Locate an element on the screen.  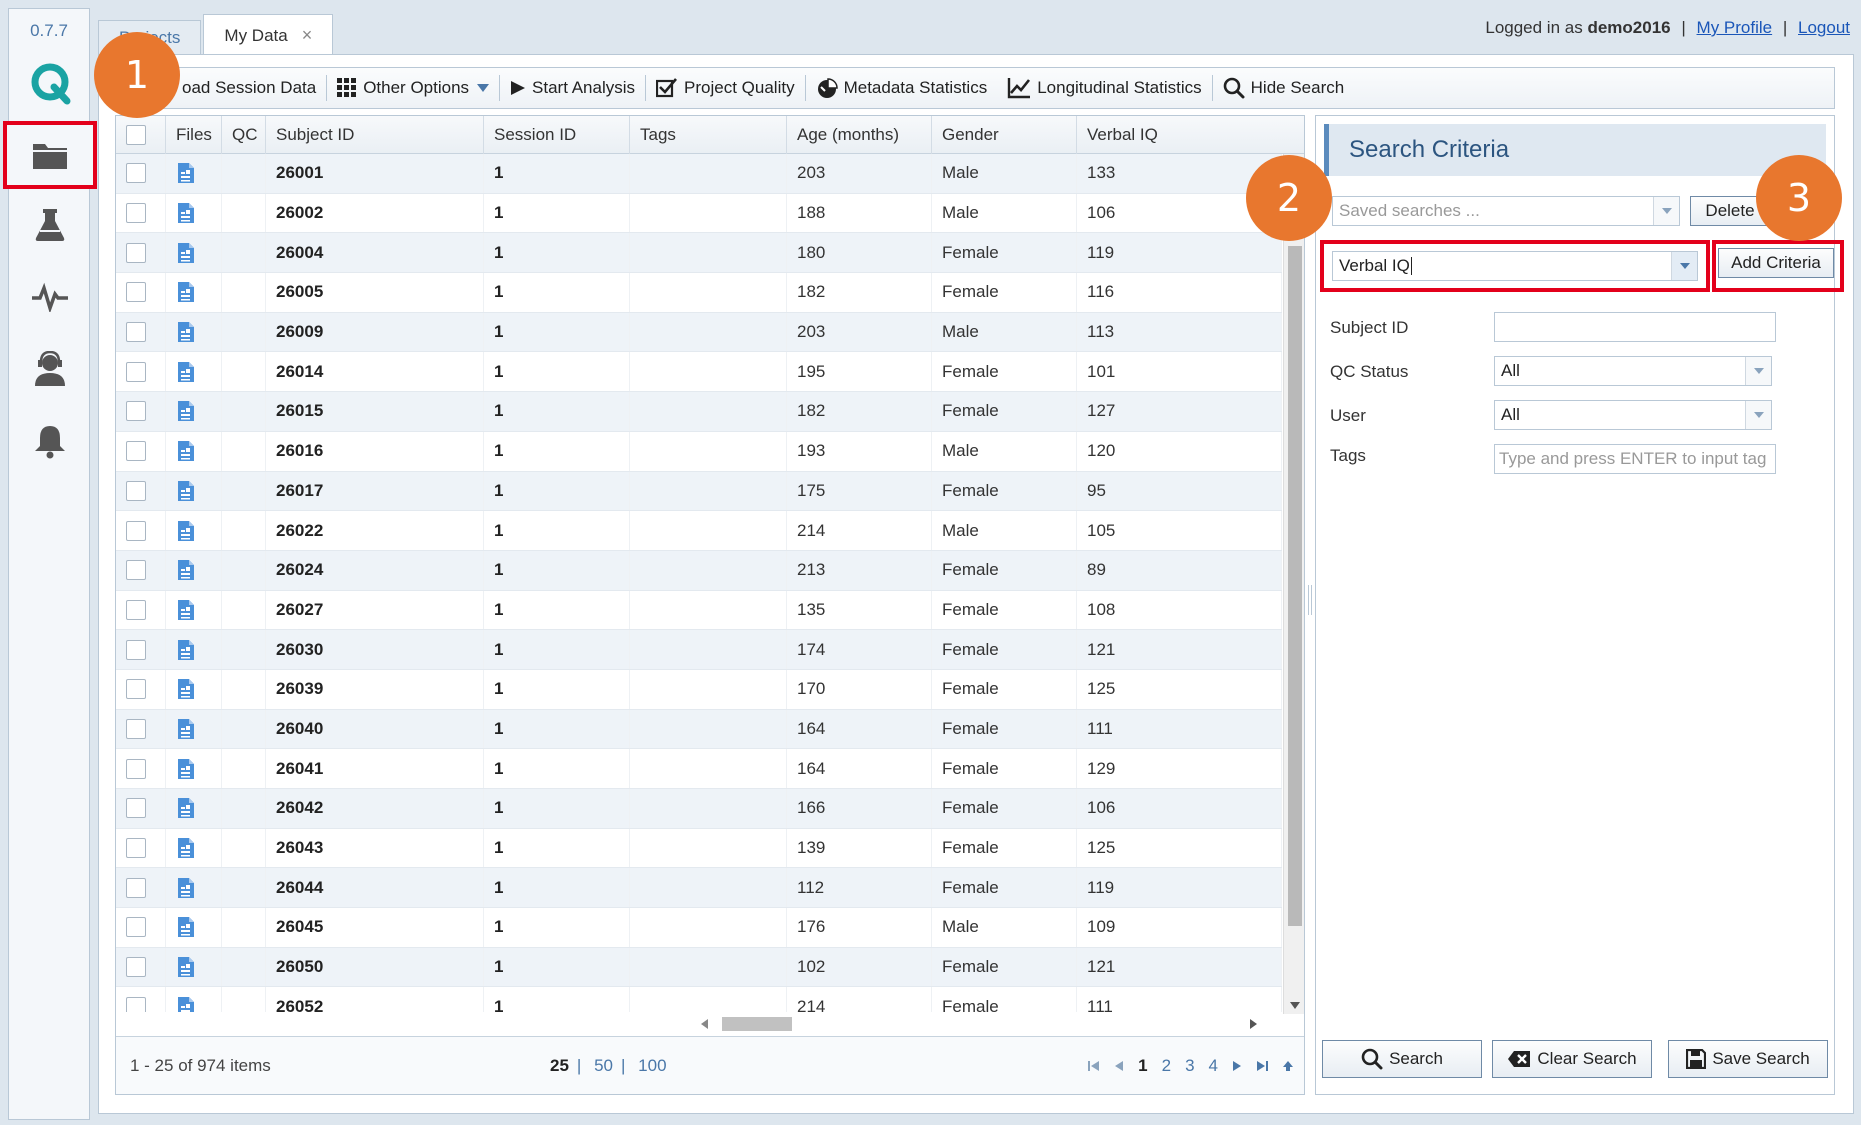
scroll-top-icon is located at coordinates (1288, 1066).